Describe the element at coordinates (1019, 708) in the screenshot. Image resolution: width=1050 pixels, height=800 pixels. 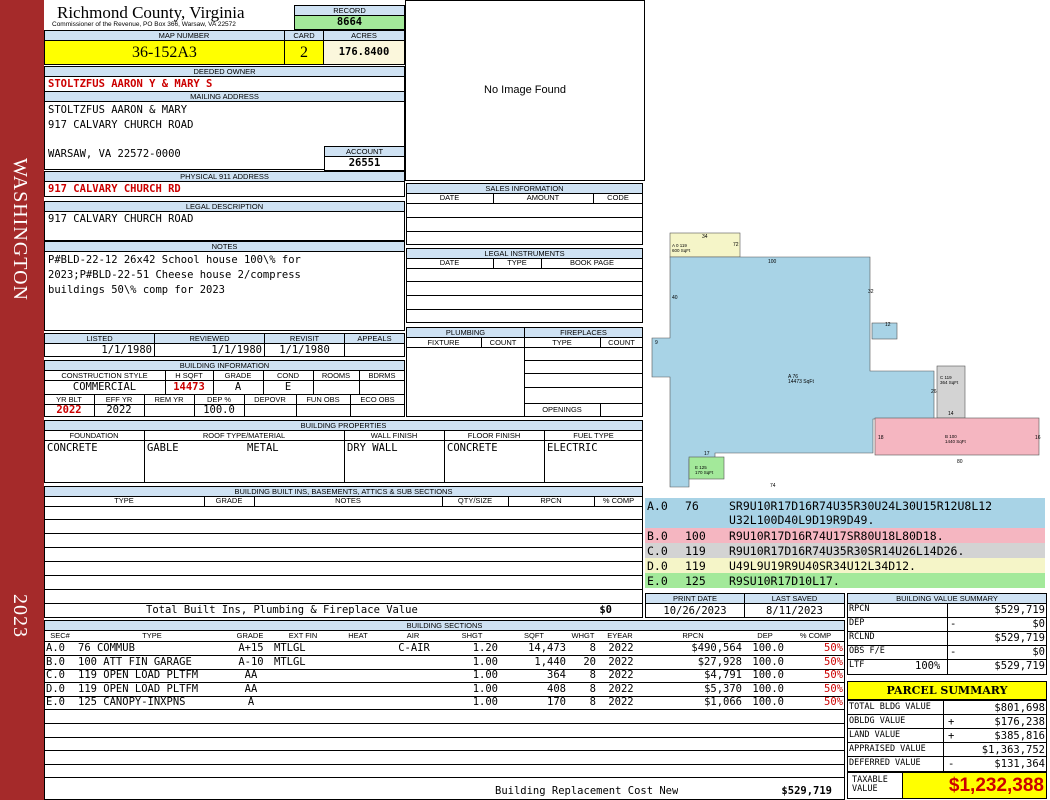
I see `ps-total-bldg-value: $801,698` at that location.